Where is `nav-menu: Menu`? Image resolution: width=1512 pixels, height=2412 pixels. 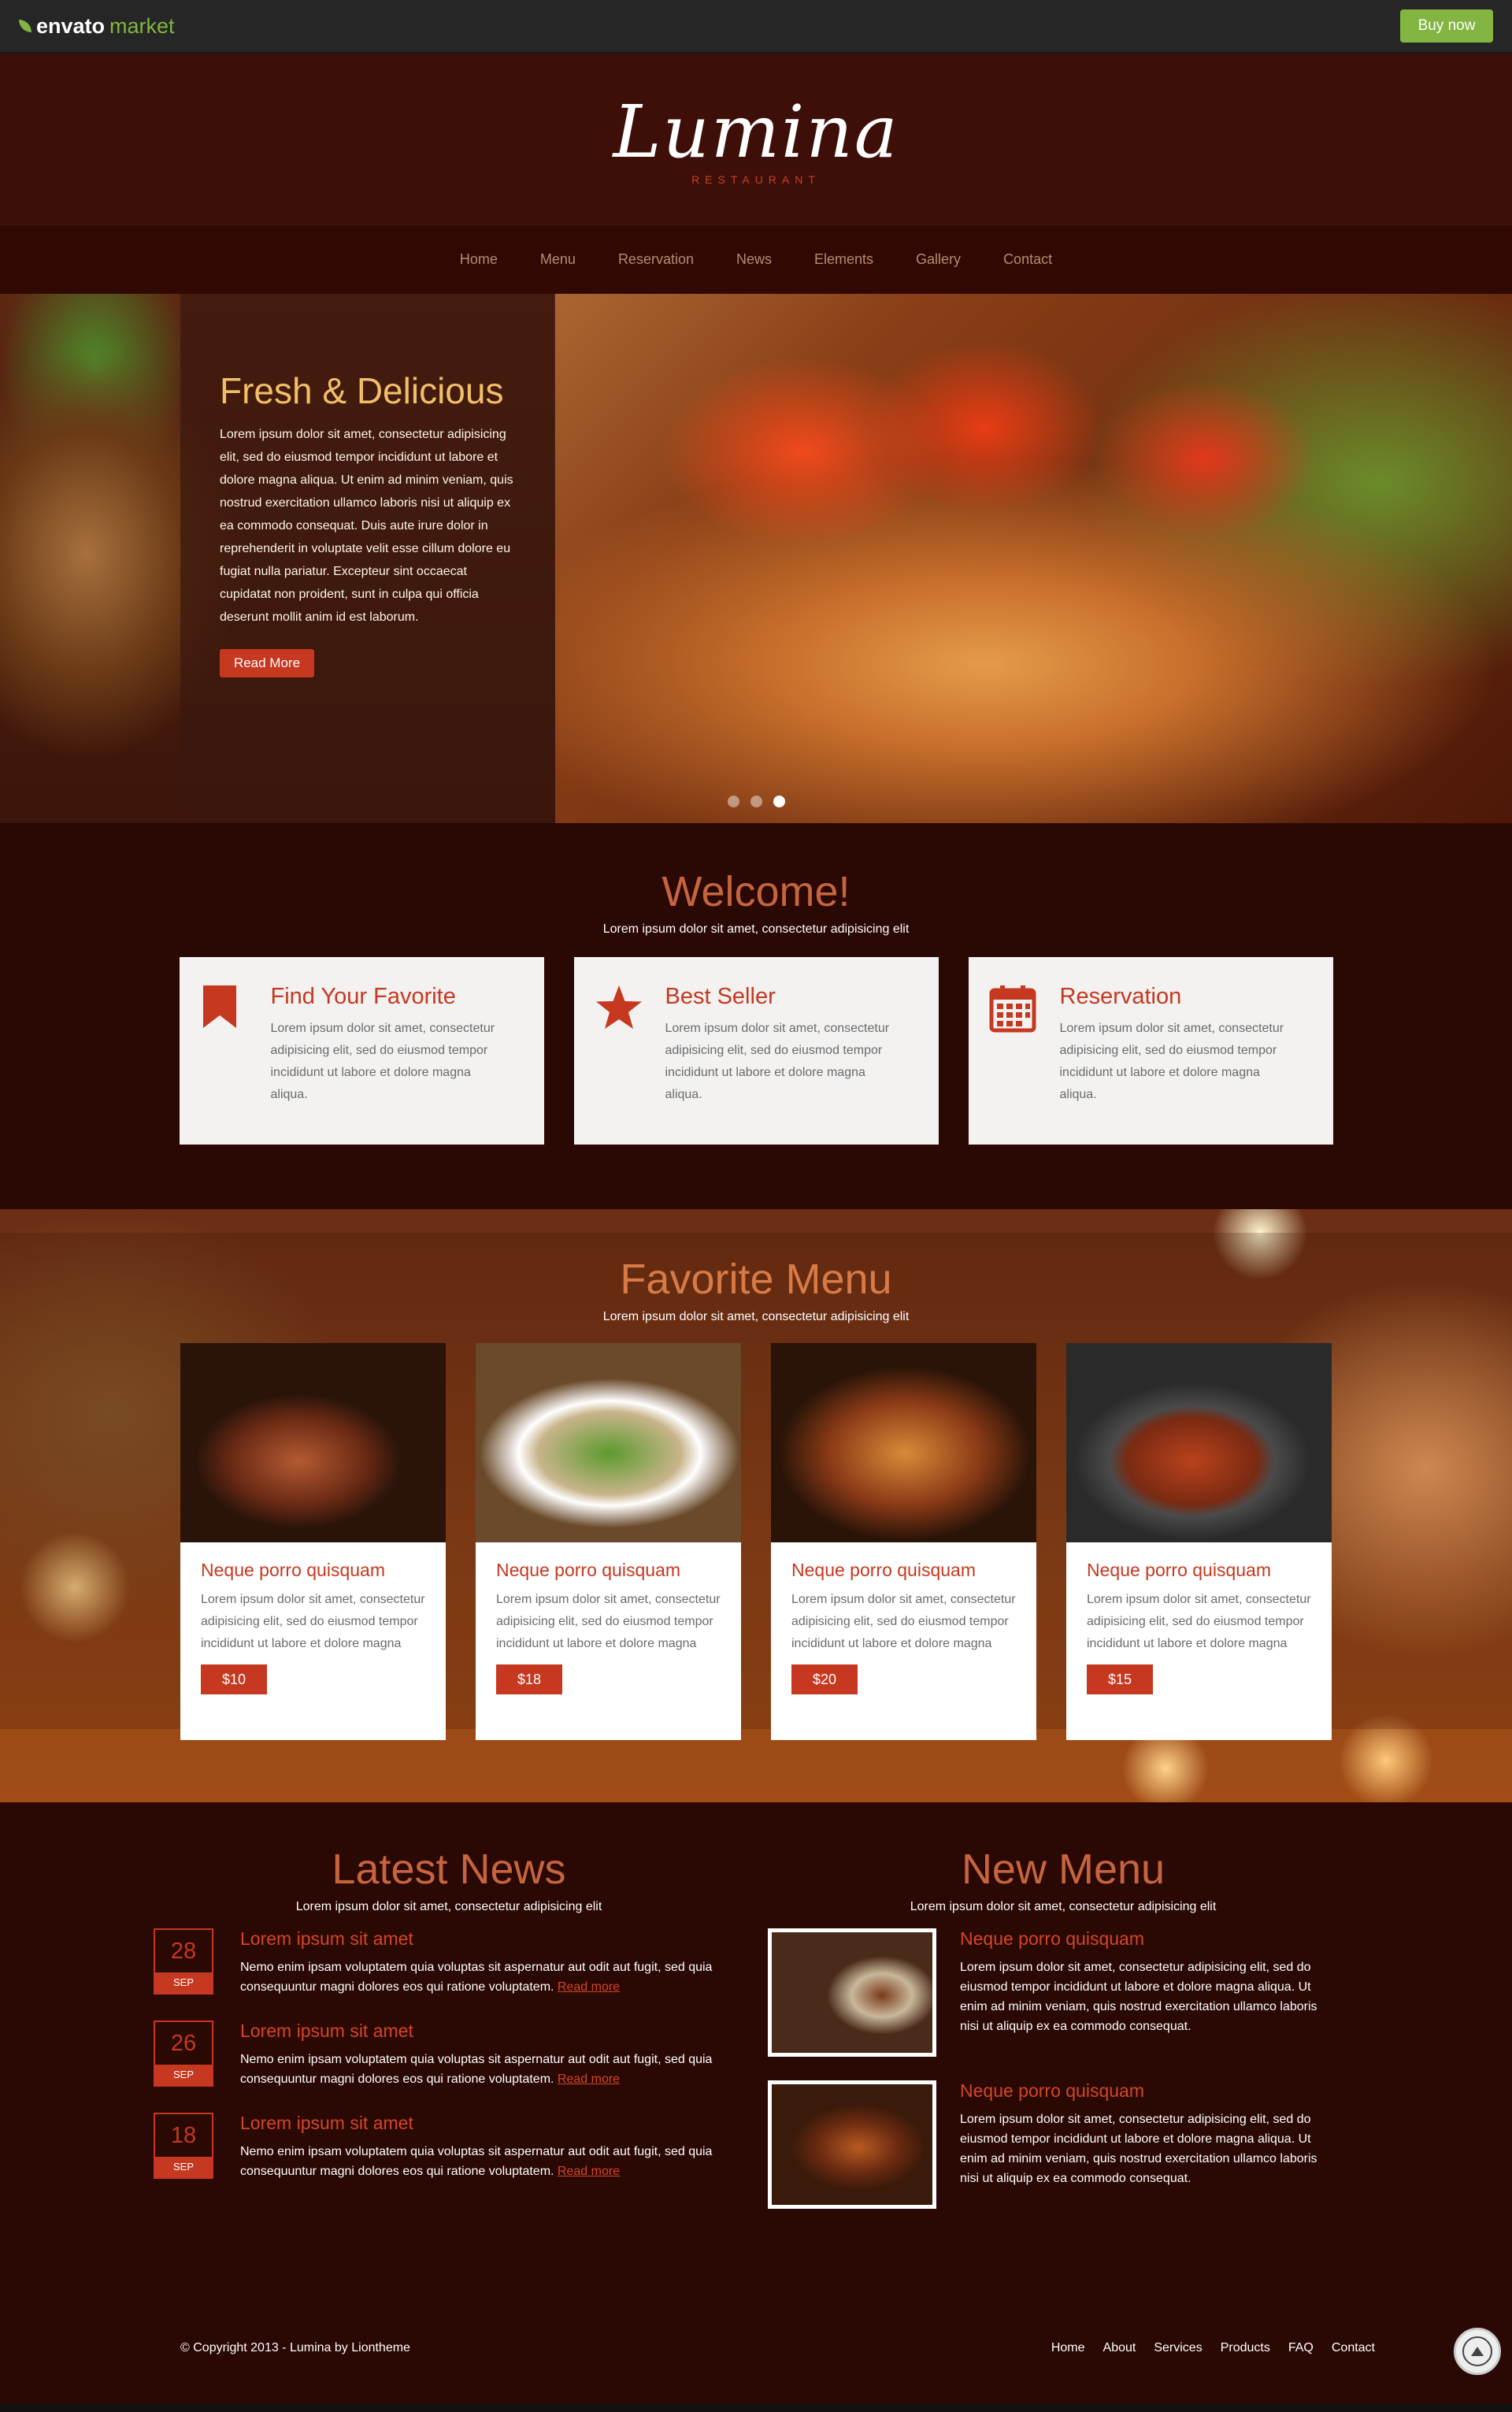
nav-menu: Menu is located at coordinates (558, 259).